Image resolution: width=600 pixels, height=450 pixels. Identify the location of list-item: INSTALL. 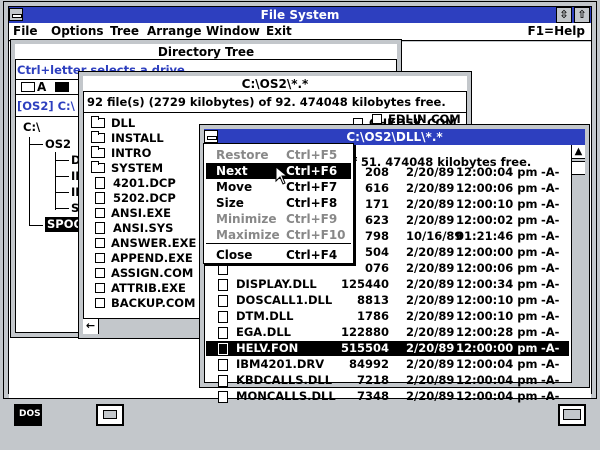
(127, 138).